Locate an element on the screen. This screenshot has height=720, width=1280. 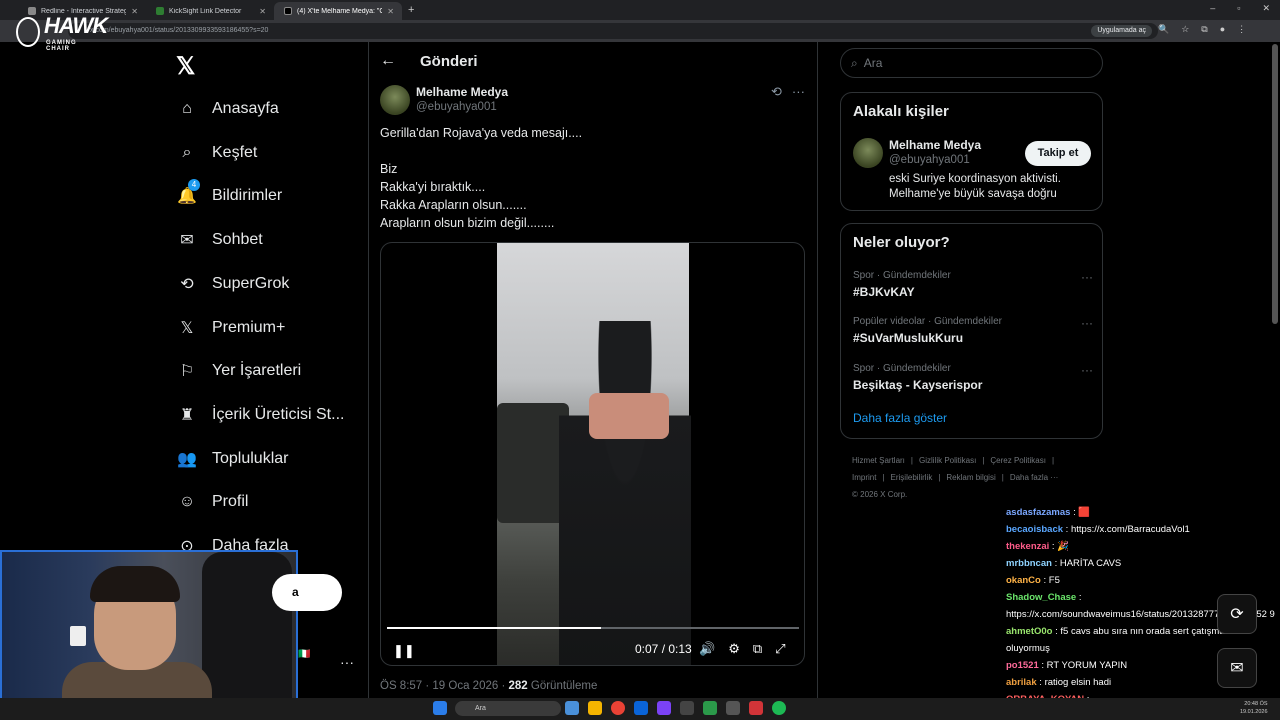
nav-item: ⌕ Keşfet is located at coordinates (217, 153).